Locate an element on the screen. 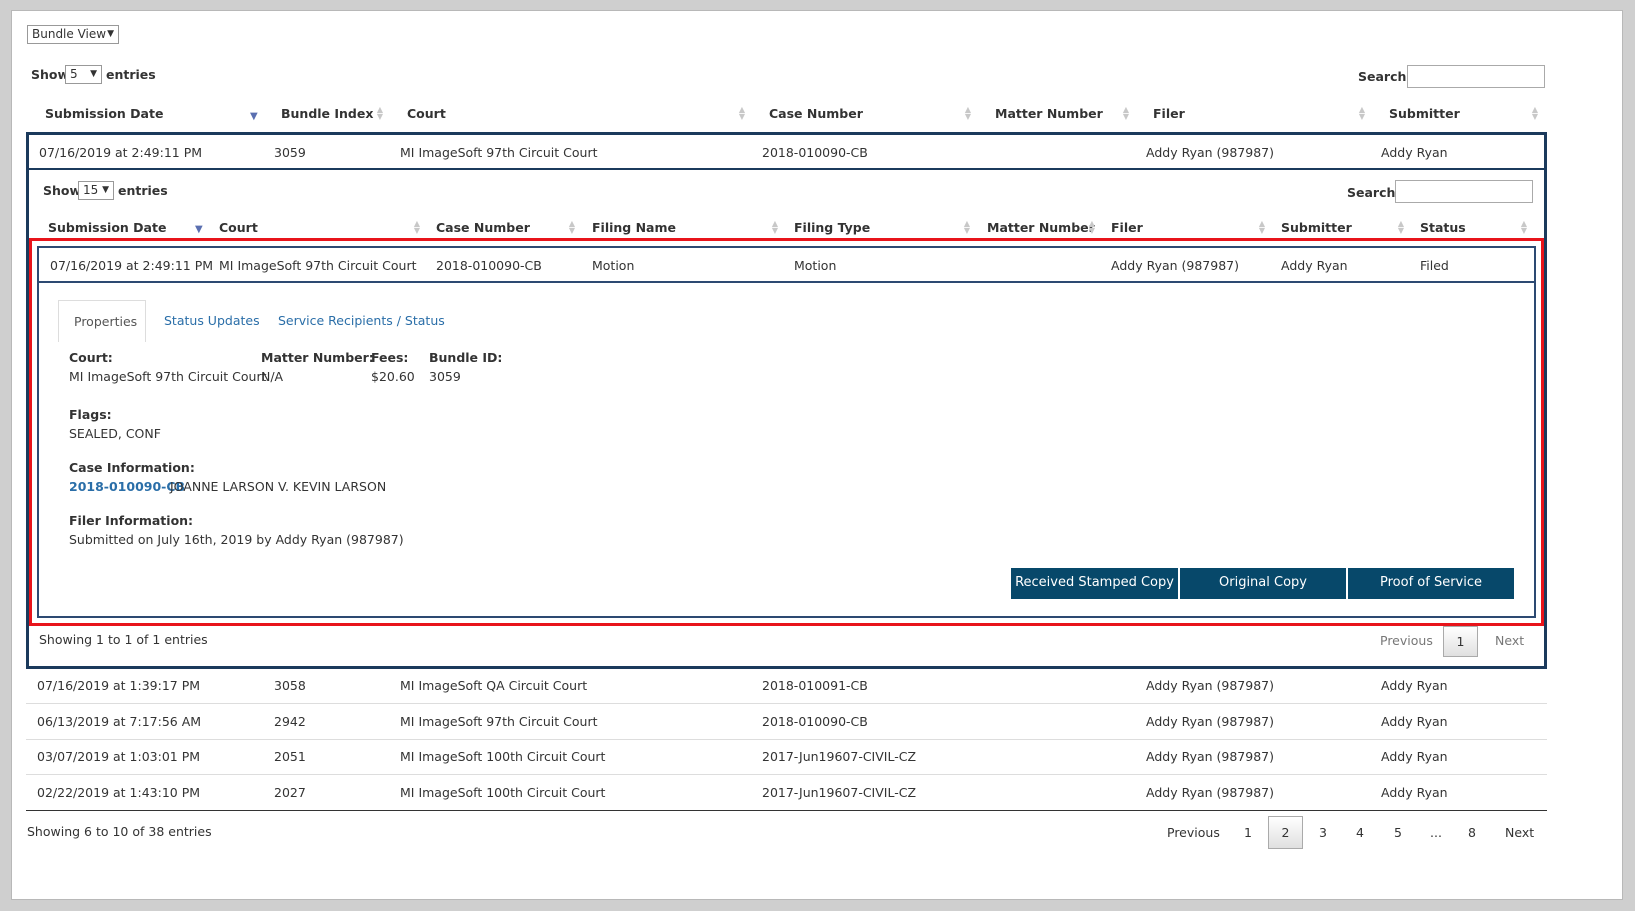 This screenshot has width=1635, height=911. inner-search-input is located at coordinates (1464, 191).